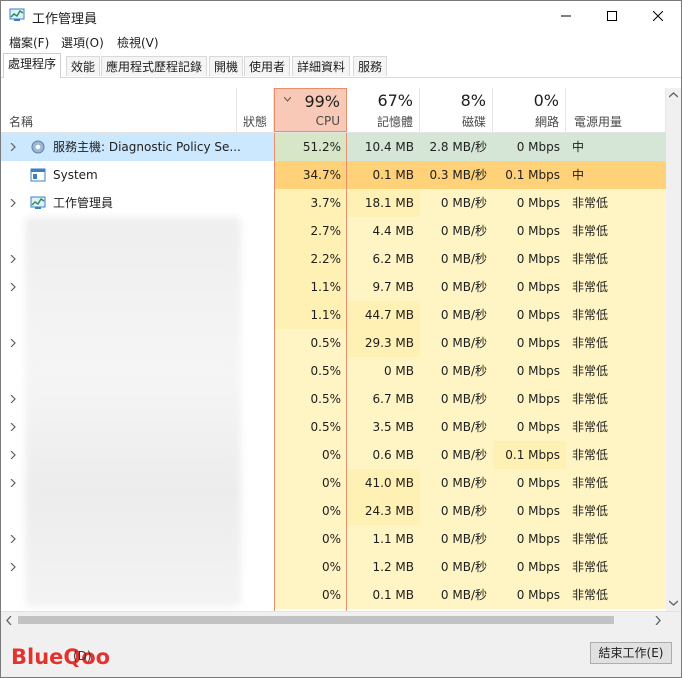 This screenshot has height=678, width=682. Describe the element at coordinates (83, 66) in the screenshot. I see `tab-performance: 效能` at that location.